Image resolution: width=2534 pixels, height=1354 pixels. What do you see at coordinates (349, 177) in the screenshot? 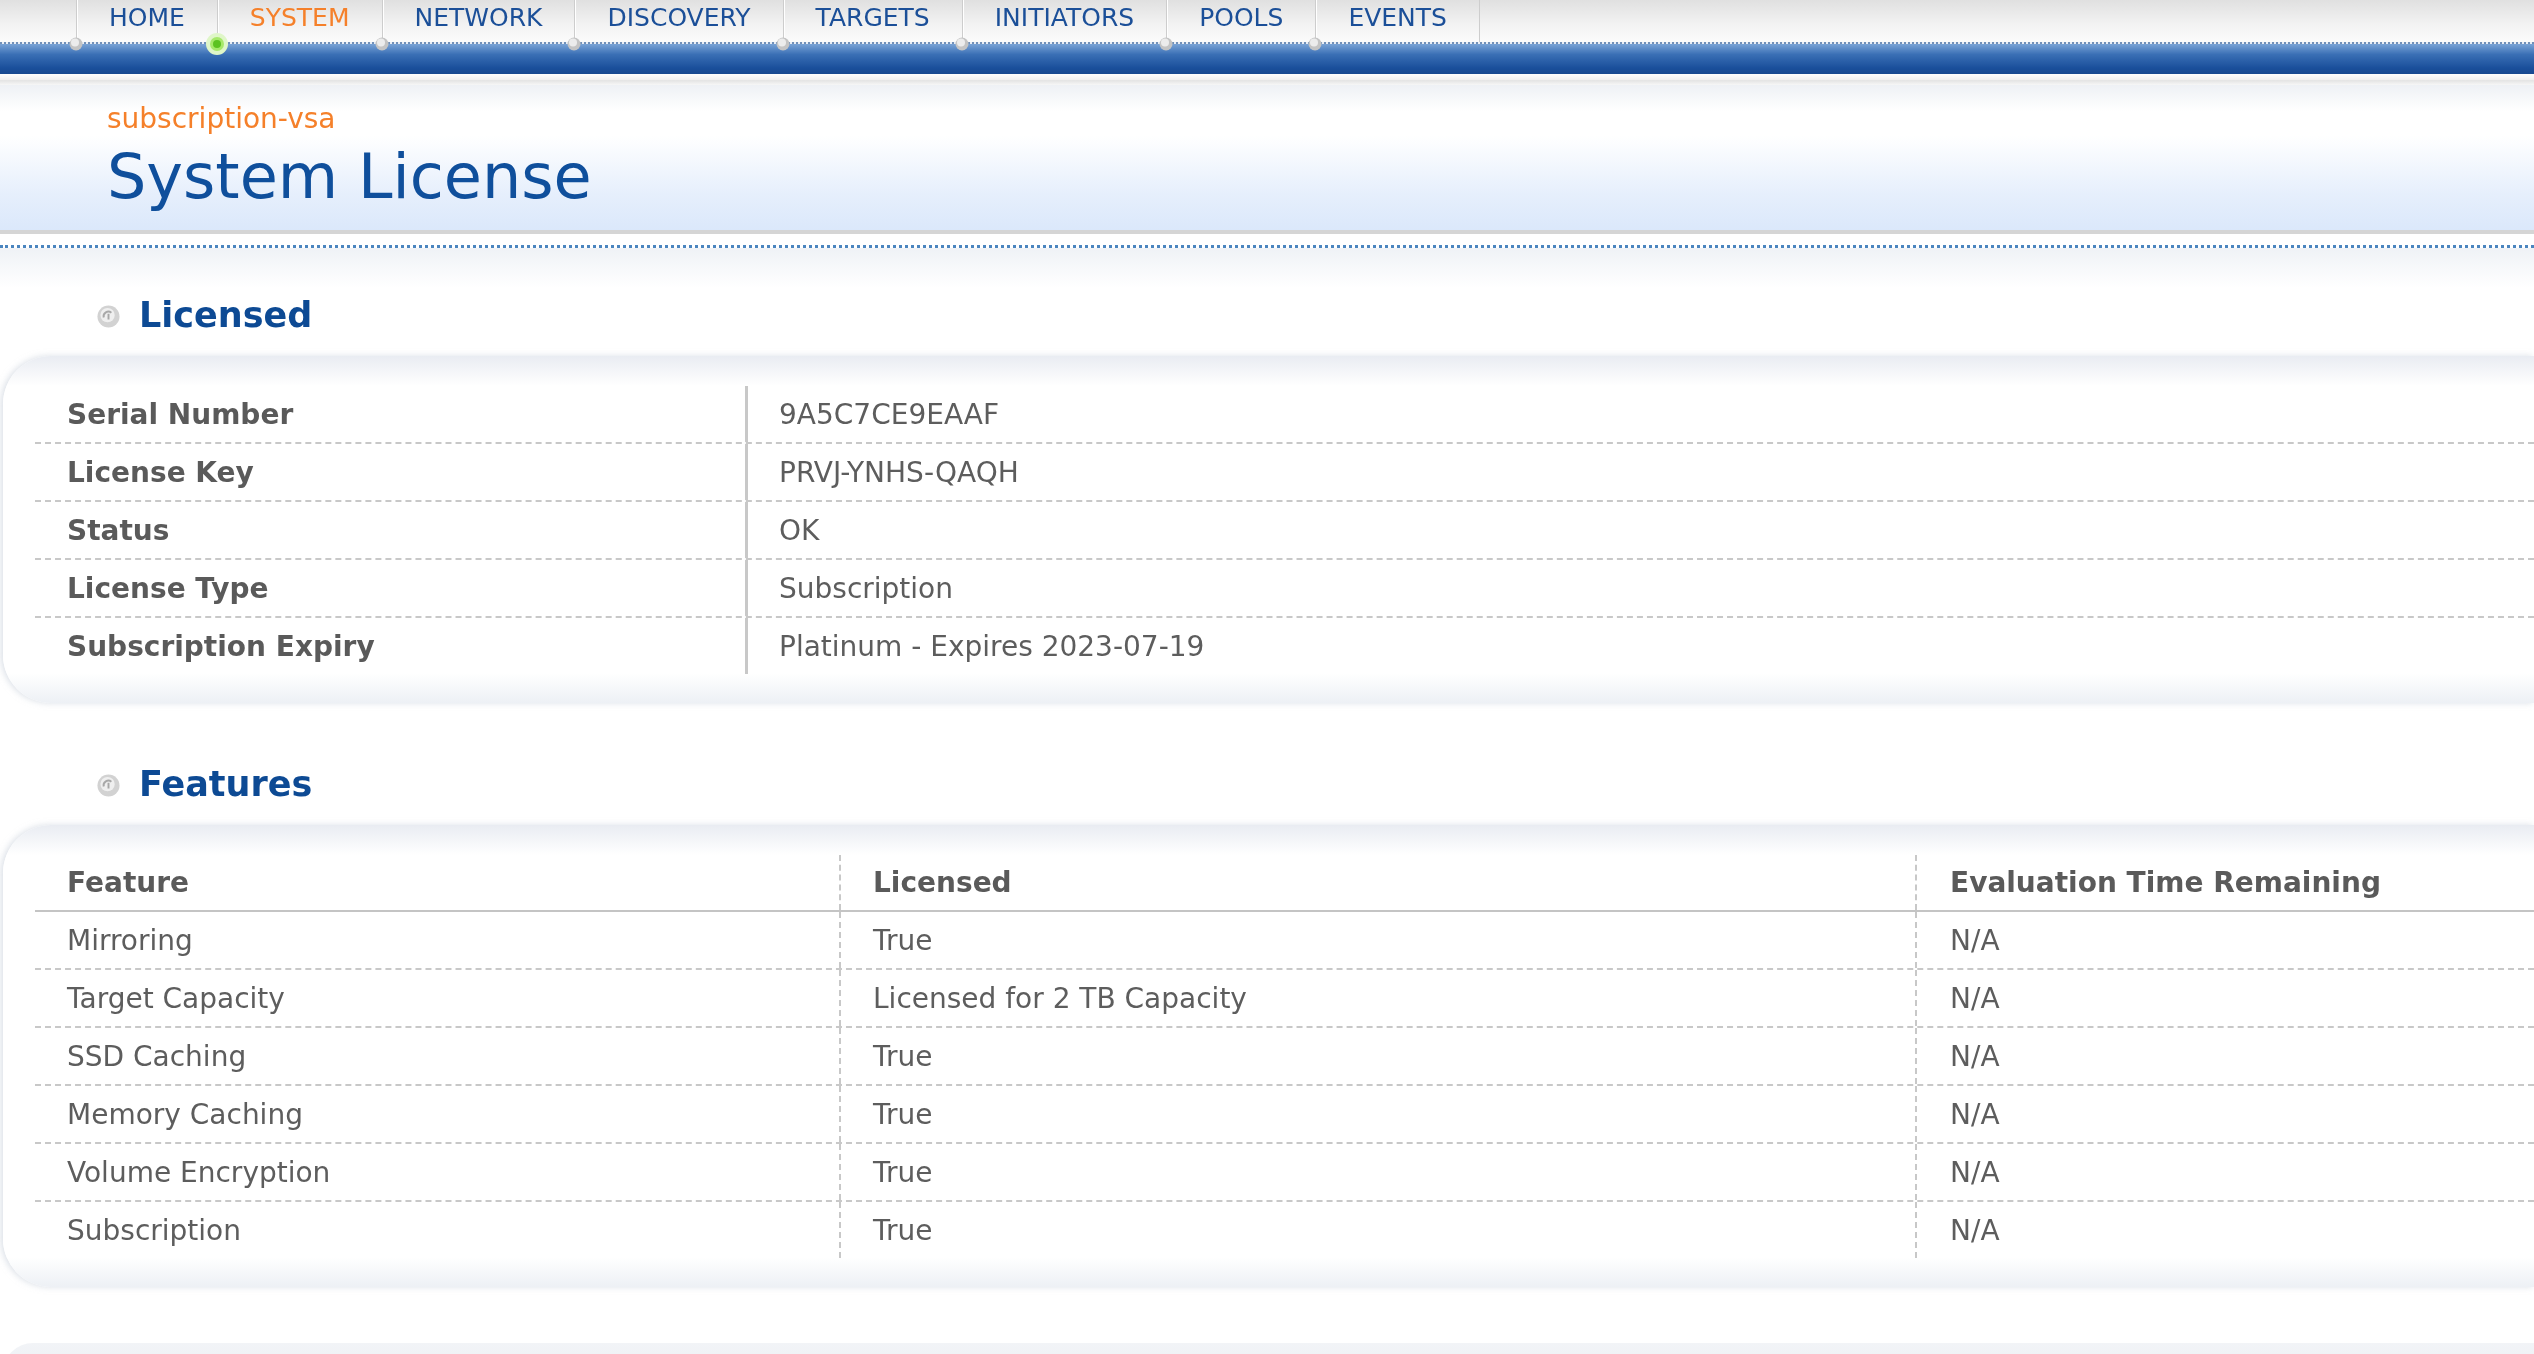
I see `page-title: System License` at bounding box center [349, 177].